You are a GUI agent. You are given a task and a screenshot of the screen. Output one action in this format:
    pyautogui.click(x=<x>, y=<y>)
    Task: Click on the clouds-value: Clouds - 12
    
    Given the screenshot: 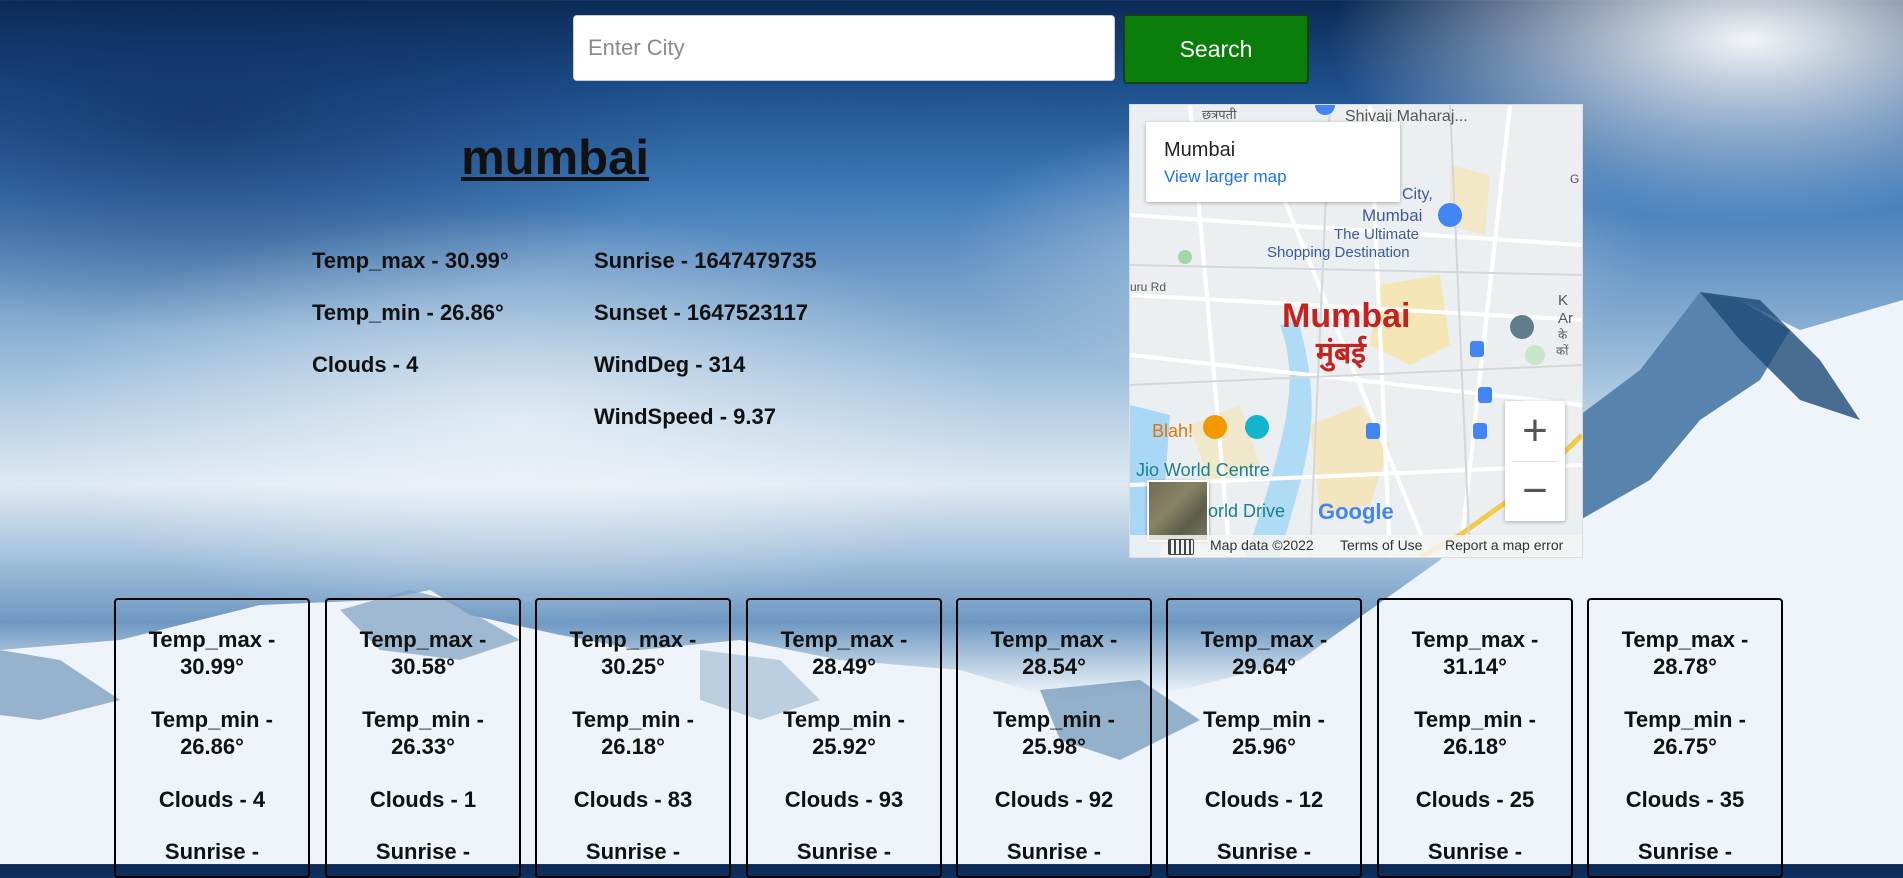 What is the action you would take?
    pyautogui.click(x=1264, y=799)
    